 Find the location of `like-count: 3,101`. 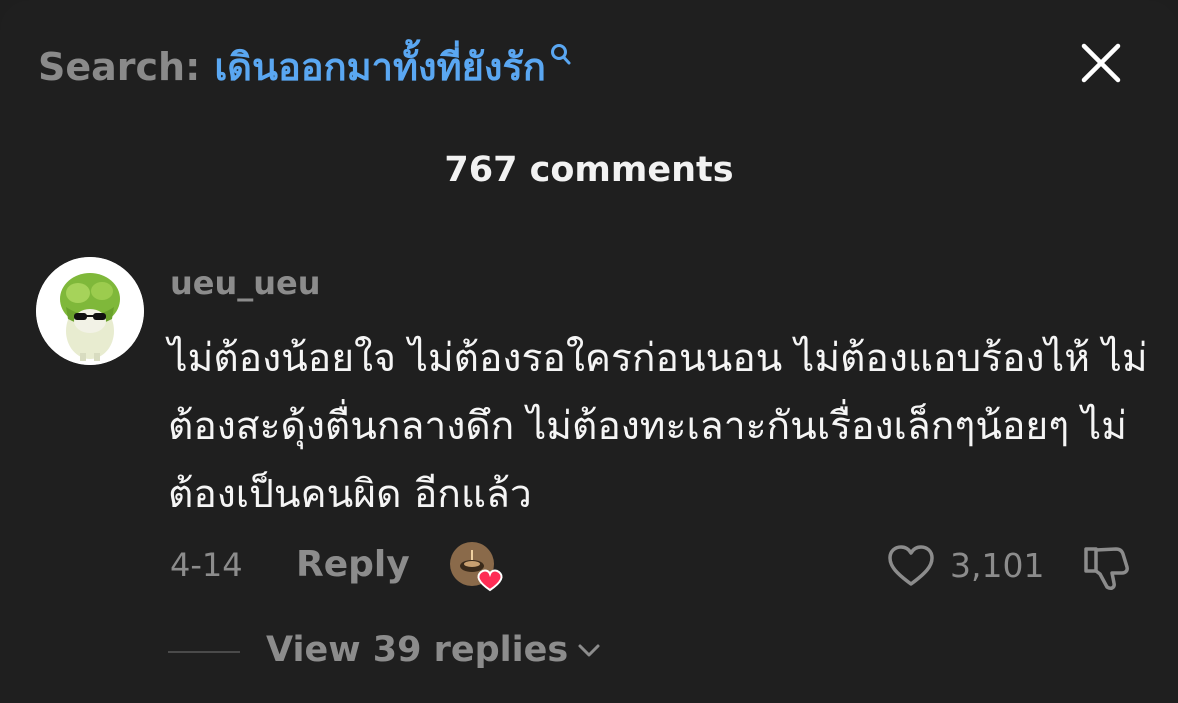

like-count: 3,101 is located at coordinates (997, 565).